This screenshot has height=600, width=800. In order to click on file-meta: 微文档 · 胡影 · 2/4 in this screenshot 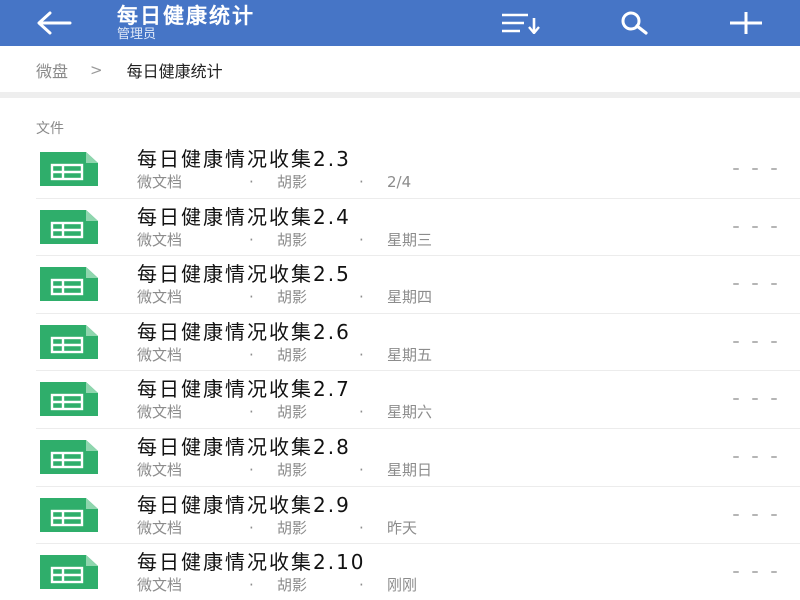, I will do `click(274, 182)`.